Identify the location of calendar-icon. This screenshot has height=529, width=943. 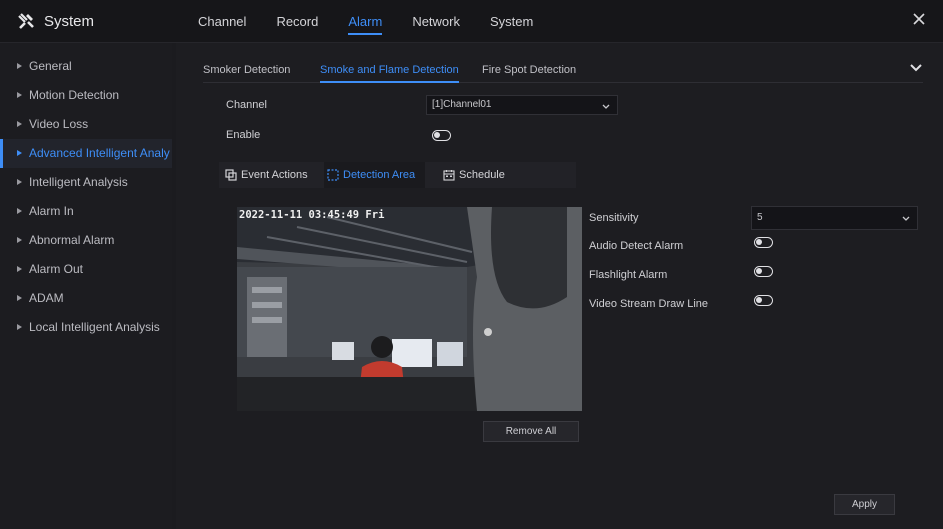
(449, 175).